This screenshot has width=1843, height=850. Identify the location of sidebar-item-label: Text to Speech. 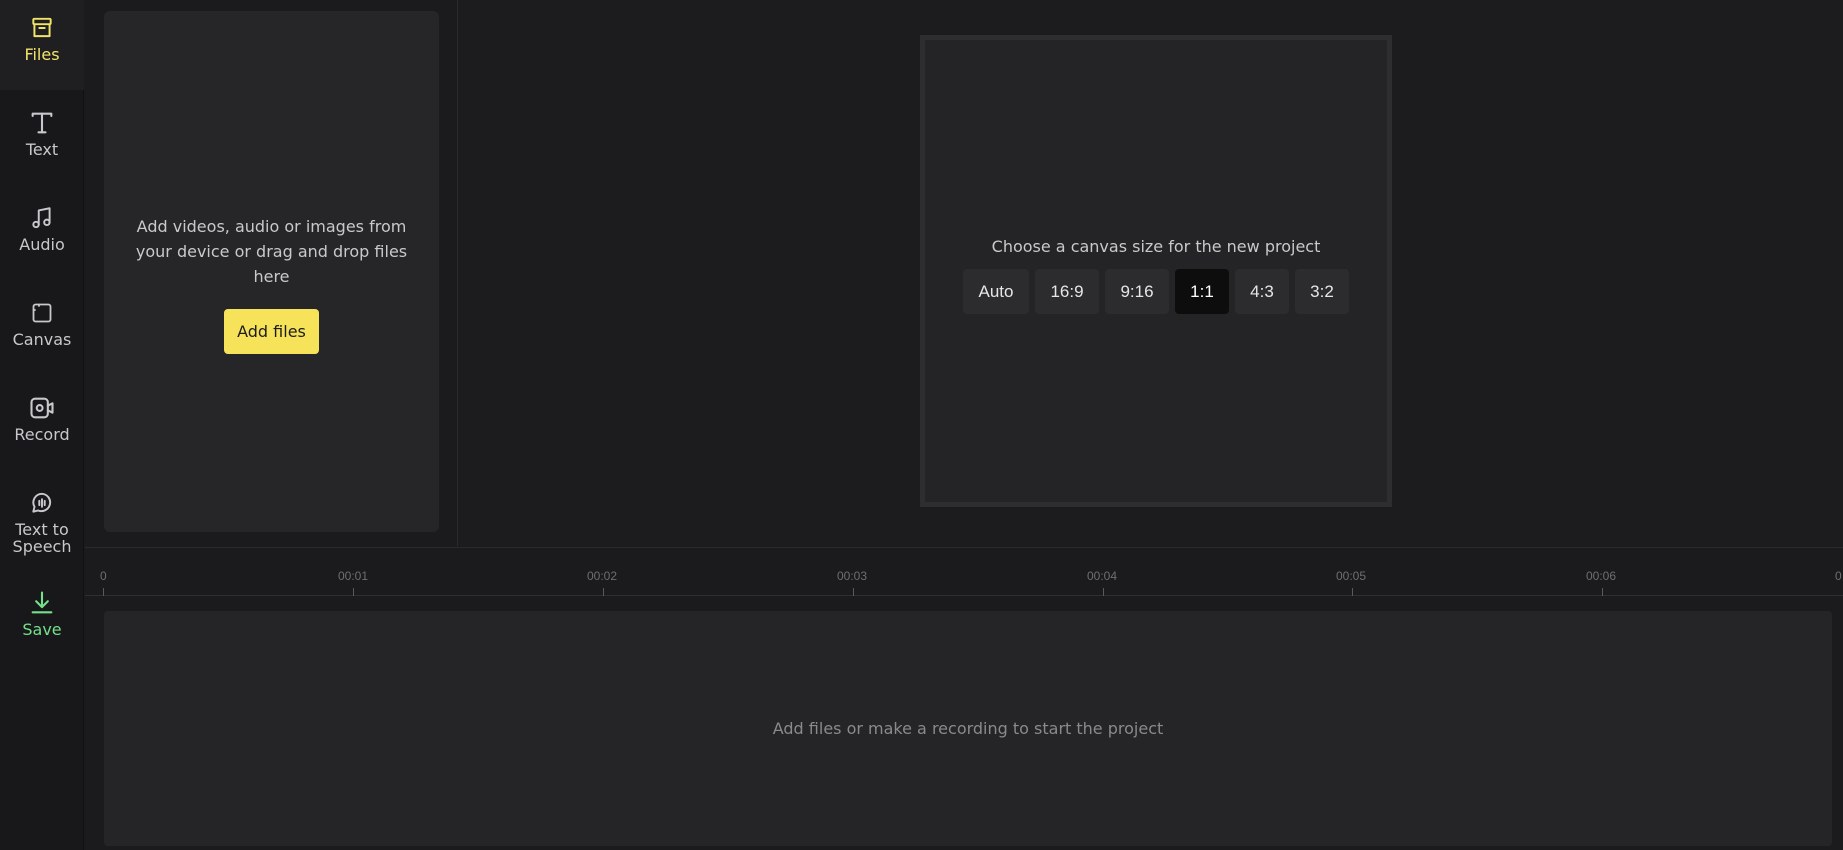
(42, 538).